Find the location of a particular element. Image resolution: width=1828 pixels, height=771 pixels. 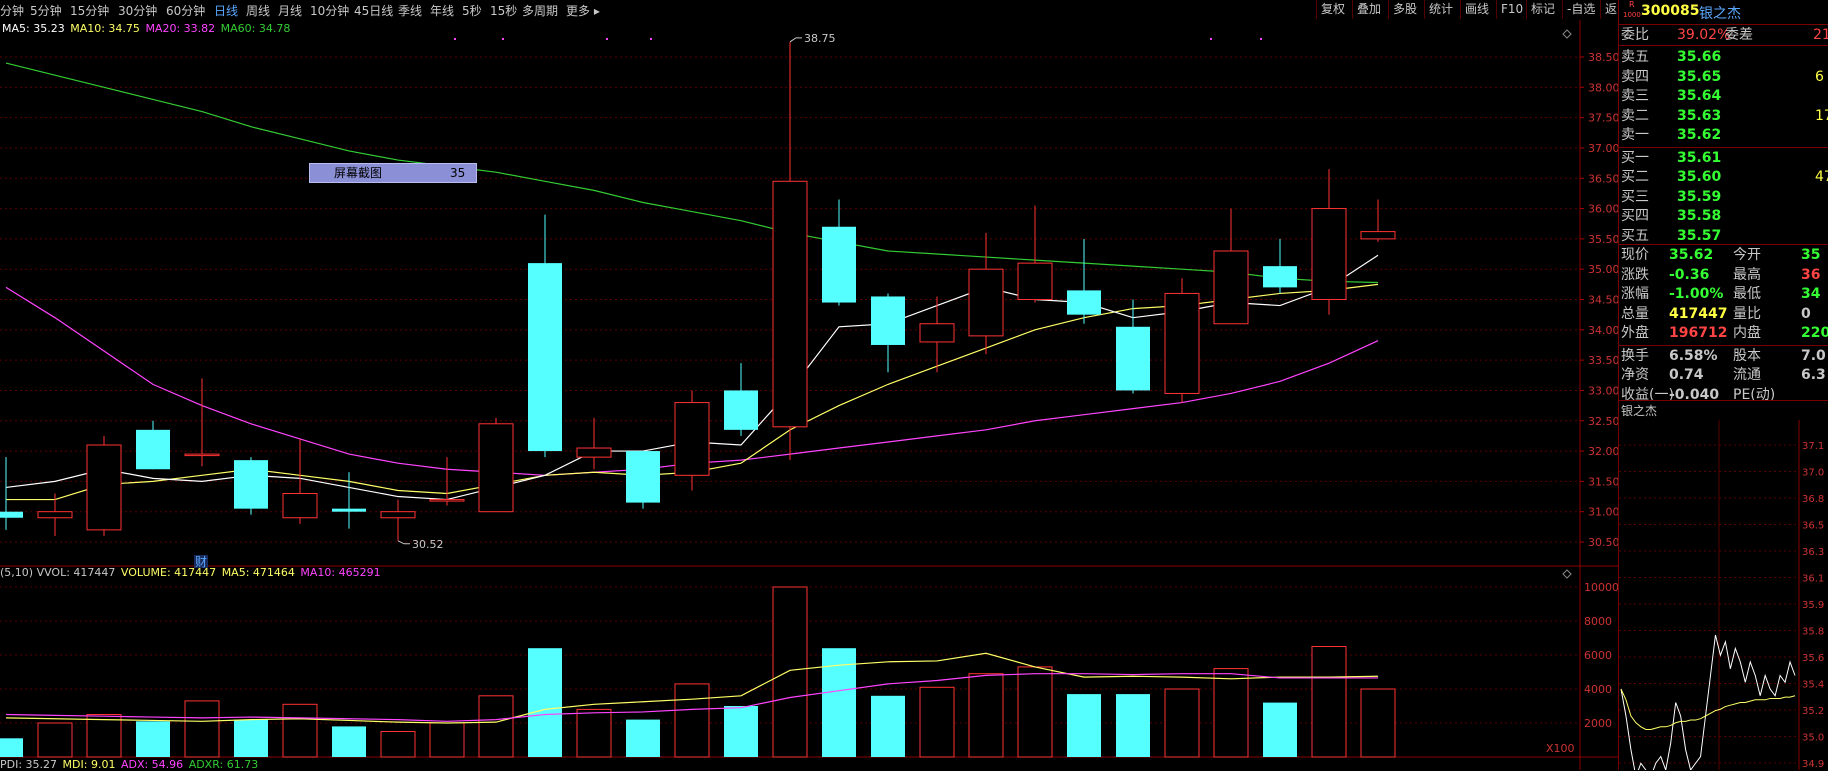

buy-label: 买一 is located at coordinates (1635, 157).